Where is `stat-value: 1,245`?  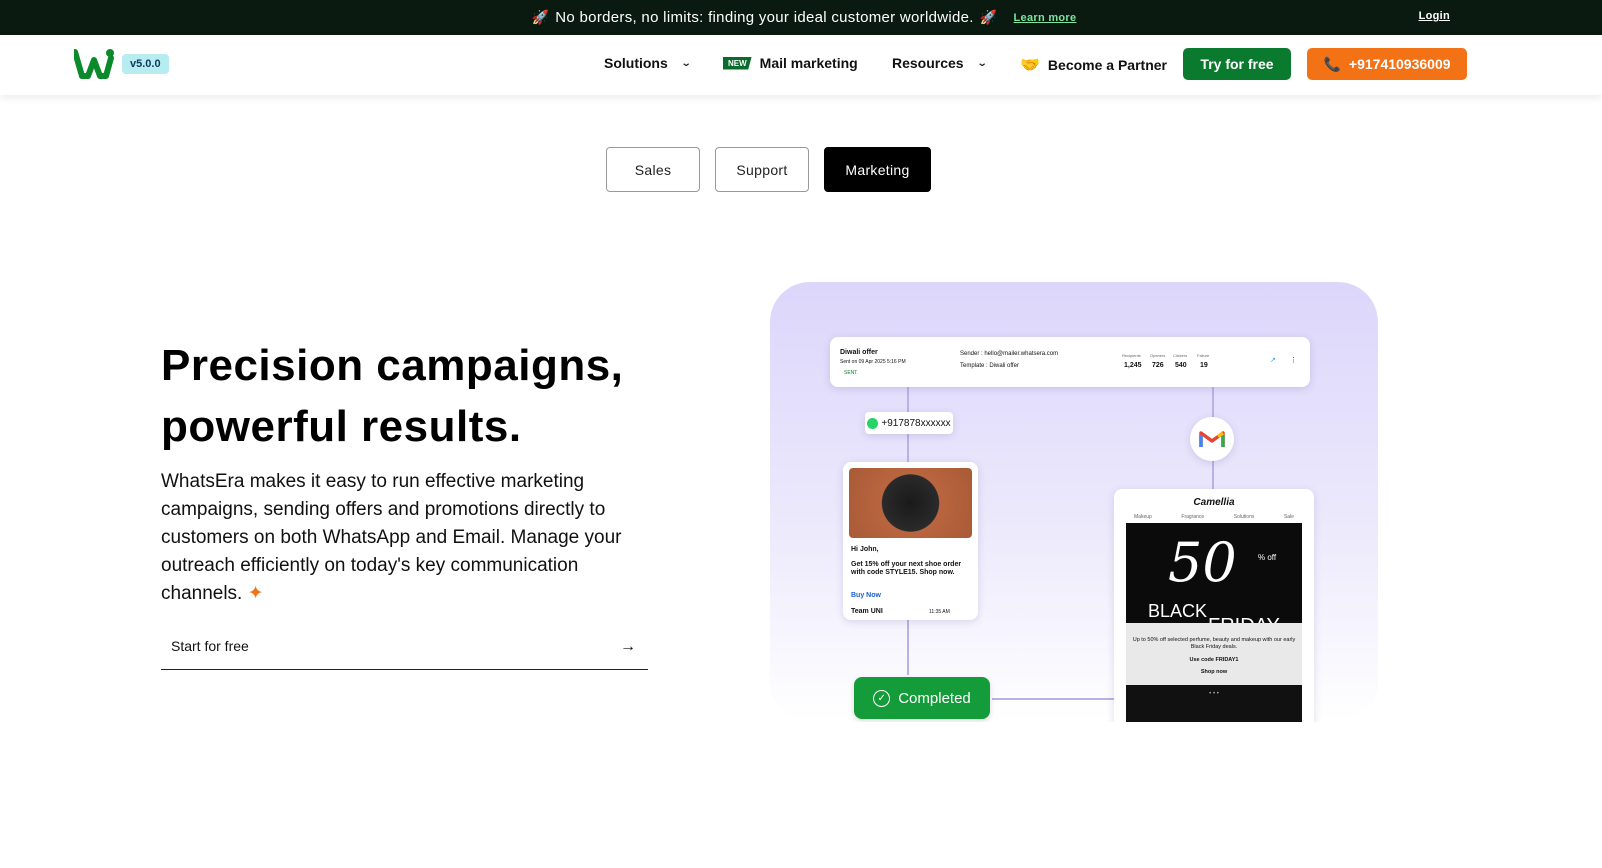 stat-value: 1,245 is located at coordinates (1133, 365).